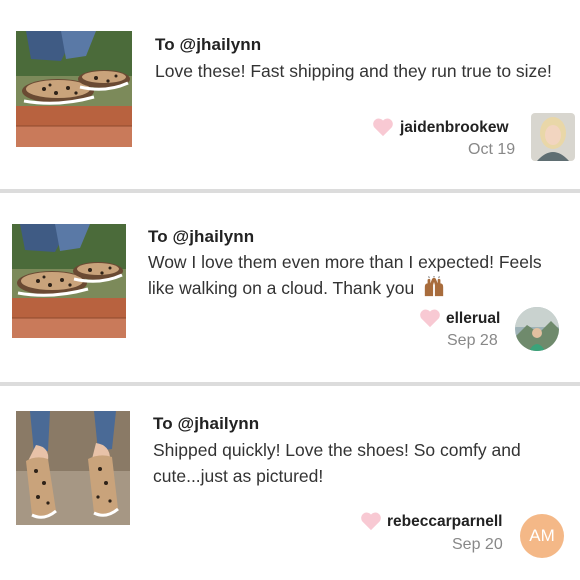 This screenshot has height=580, width=580. Describe the element at coordinates (454, 128) in the screenshot. I see `reviewer-username: jaidenbrookew` at that location.